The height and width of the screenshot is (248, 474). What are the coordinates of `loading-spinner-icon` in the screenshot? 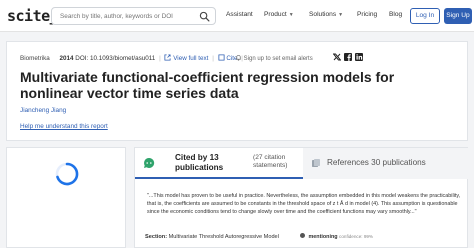 It's located at (67, 174).